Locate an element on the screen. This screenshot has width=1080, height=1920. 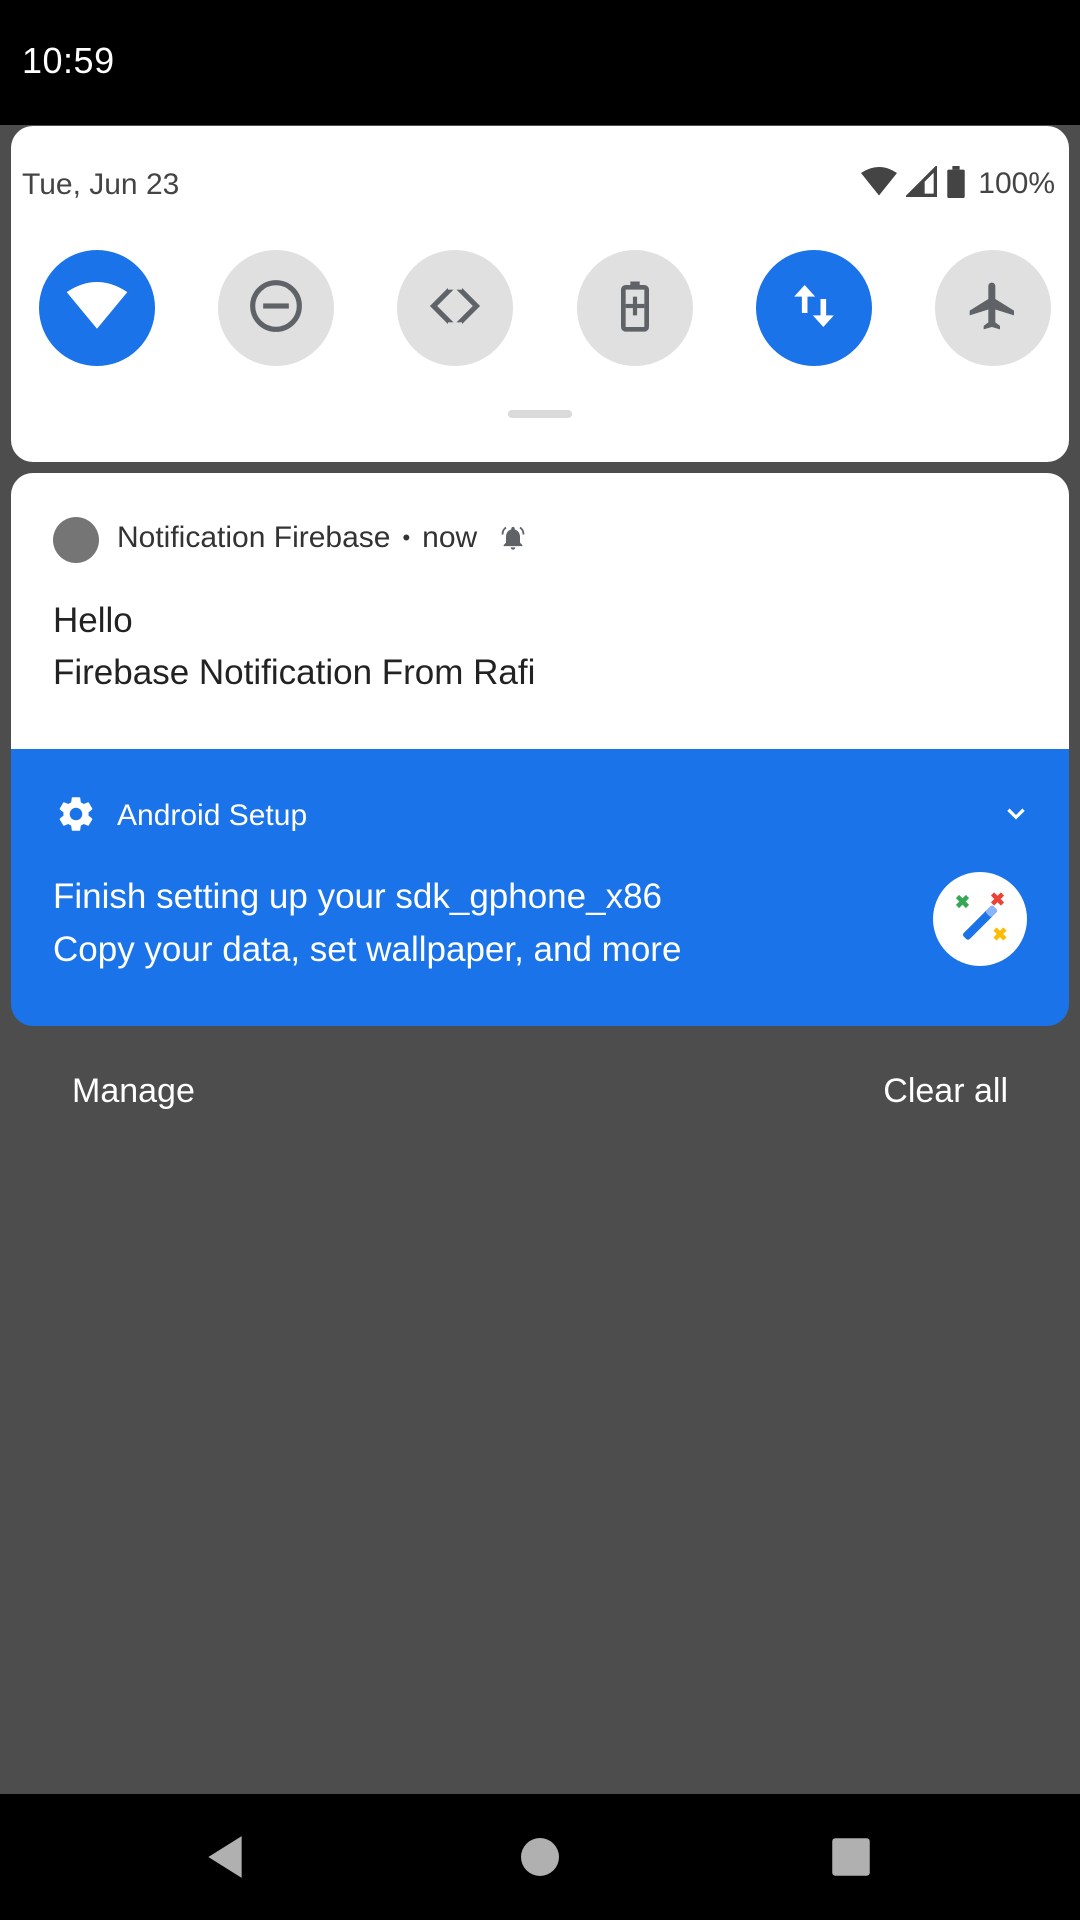
do-not-disturb-icon is located at coordinates (276, 308).